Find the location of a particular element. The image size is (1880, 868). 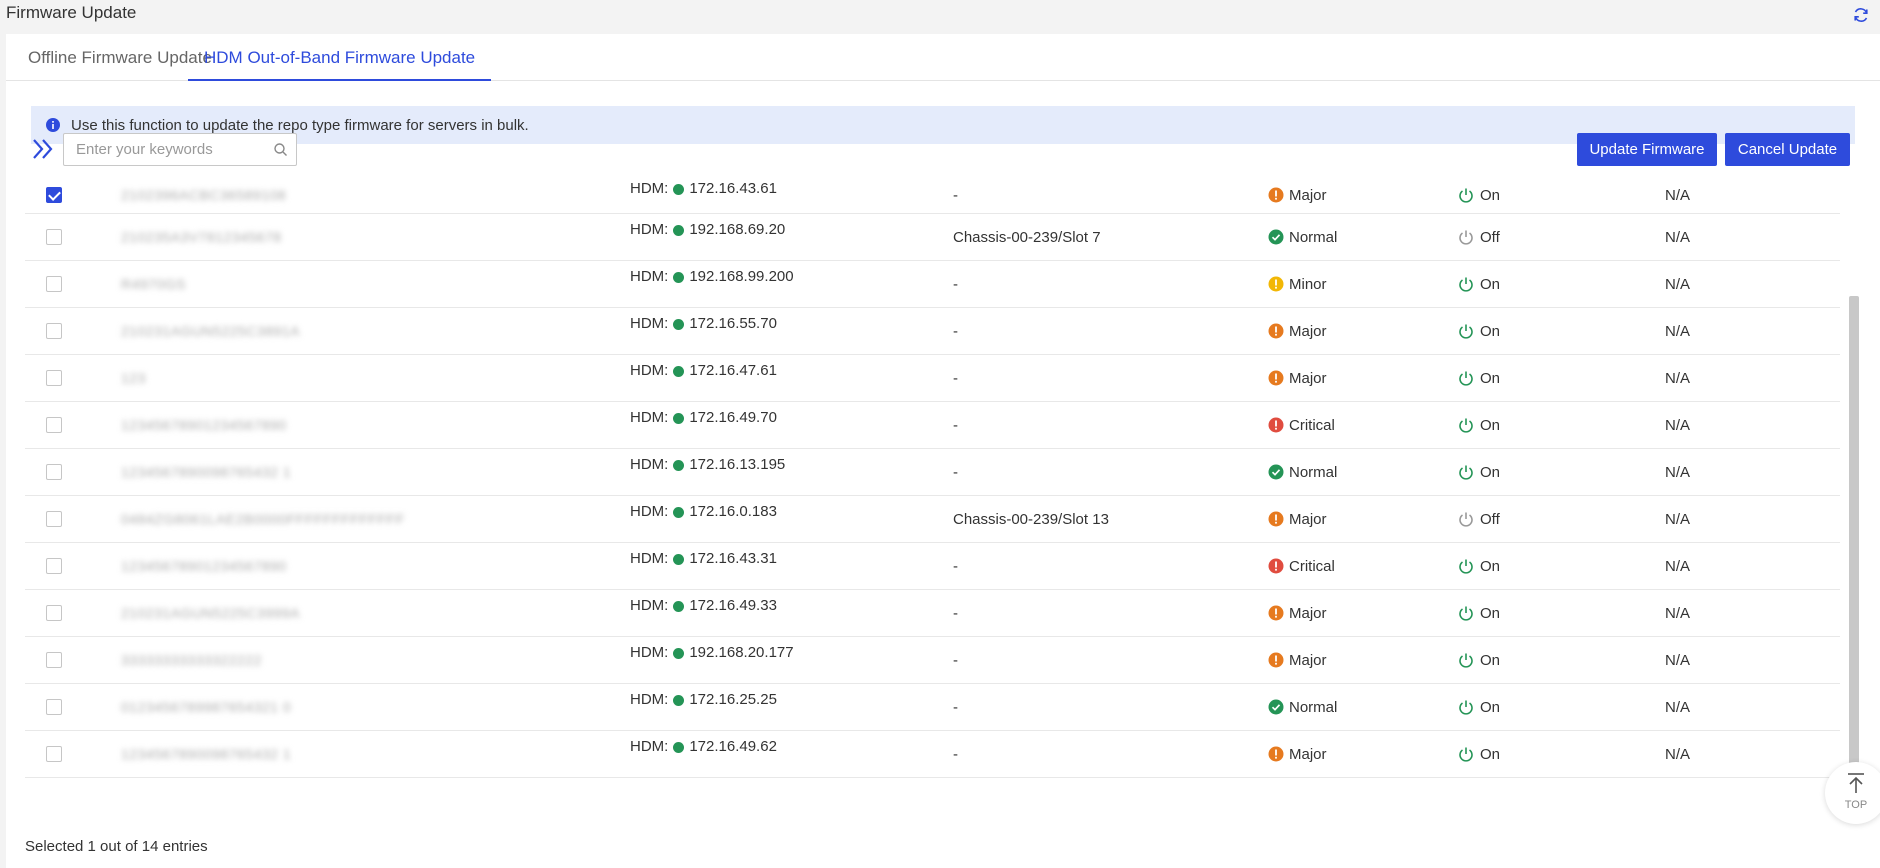

hdm-ip-cell: HDM: 172.16.49.33 is located at coordinates (703, 613).